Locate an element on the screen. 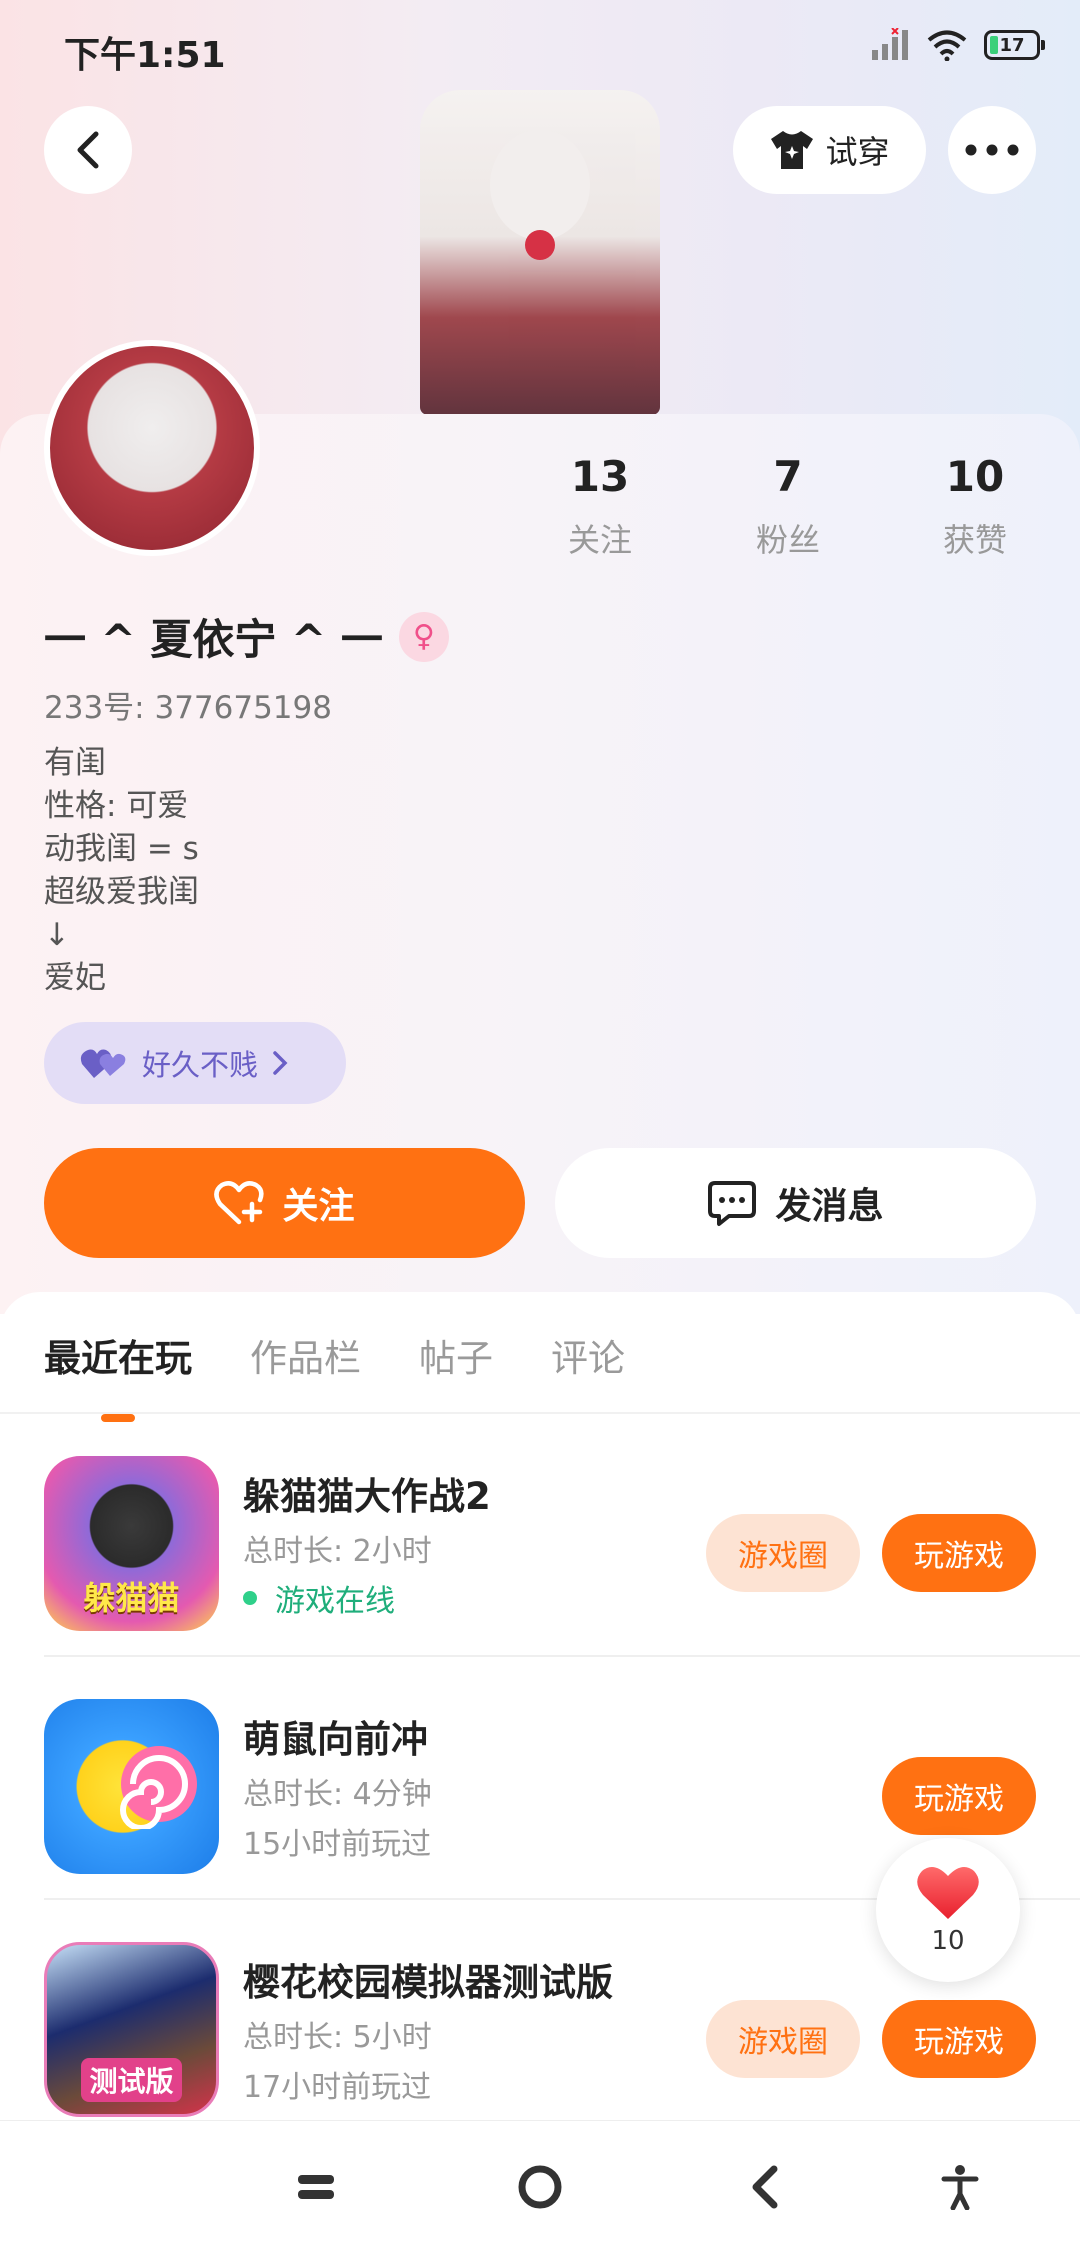  username-row: 一 ^ 夏依宁 ^ 一 ♀ is located at coordinates (246, 636).